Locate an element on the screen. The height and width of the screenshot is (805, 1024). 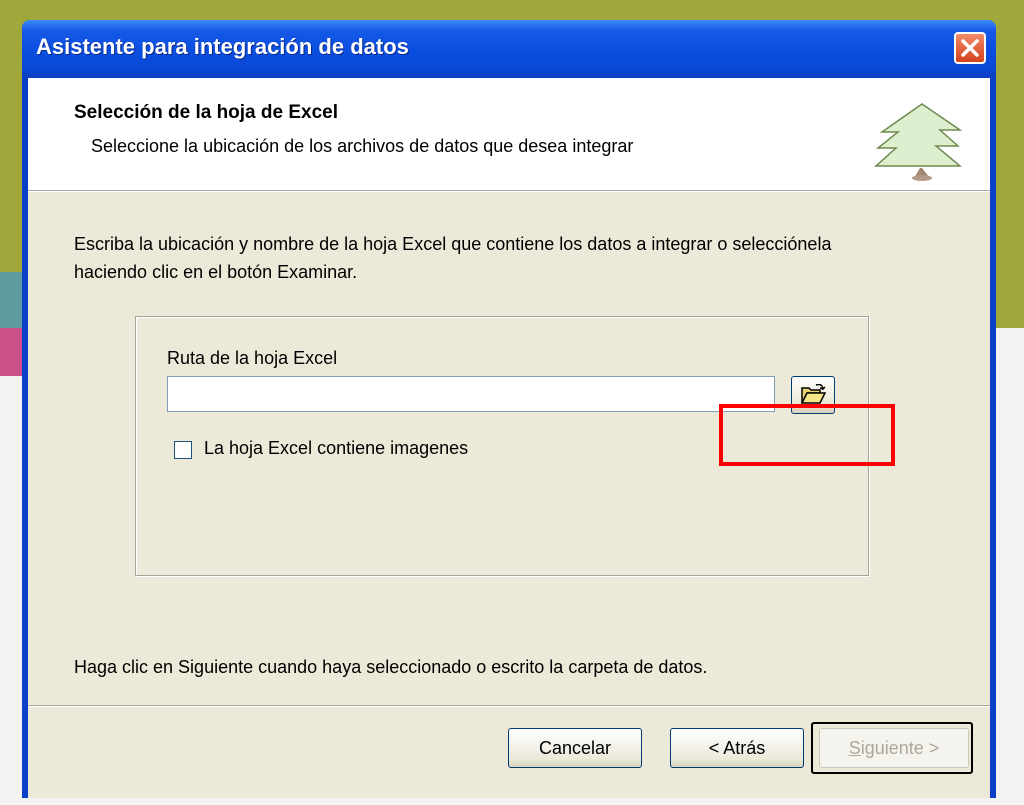
path-label: Ruta de la hoja Excel is located at coordinates (252, 358).